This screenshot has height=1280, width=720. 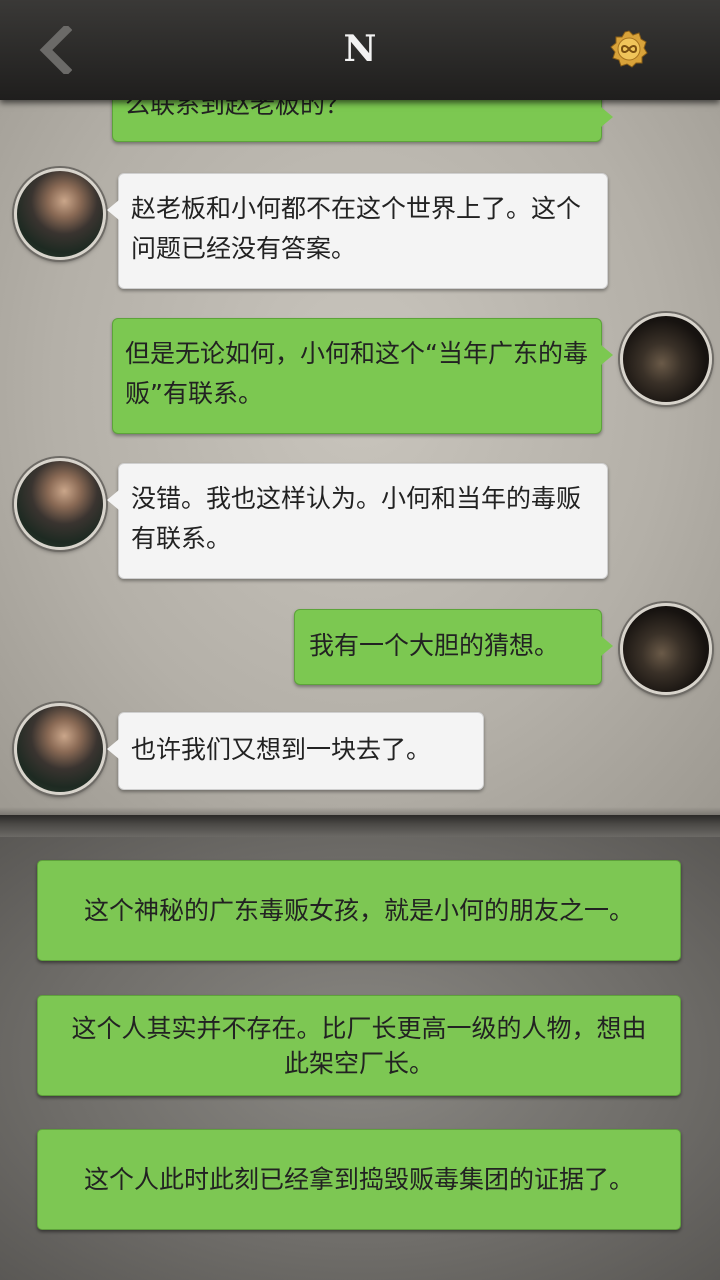 I want to click on choice-text: 这个人此时此刻已经拿到捣毁贩毒集团的证据了。, so click(x=358, y=1179).